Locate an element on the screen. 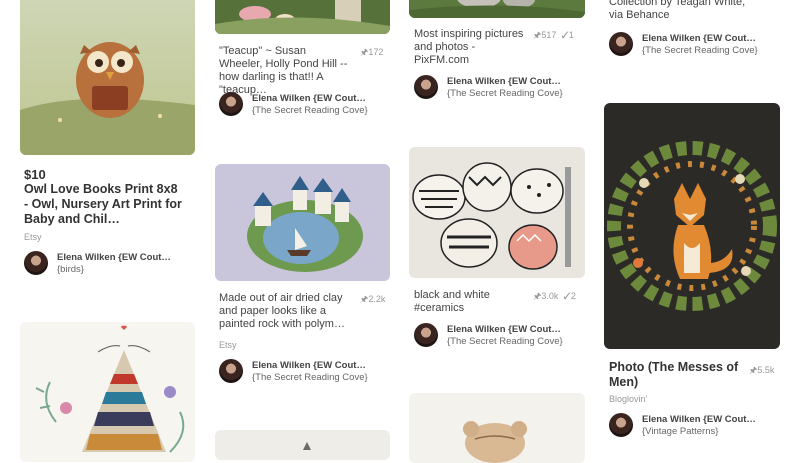  pin-card-bear is located at coordinates (497, 428).